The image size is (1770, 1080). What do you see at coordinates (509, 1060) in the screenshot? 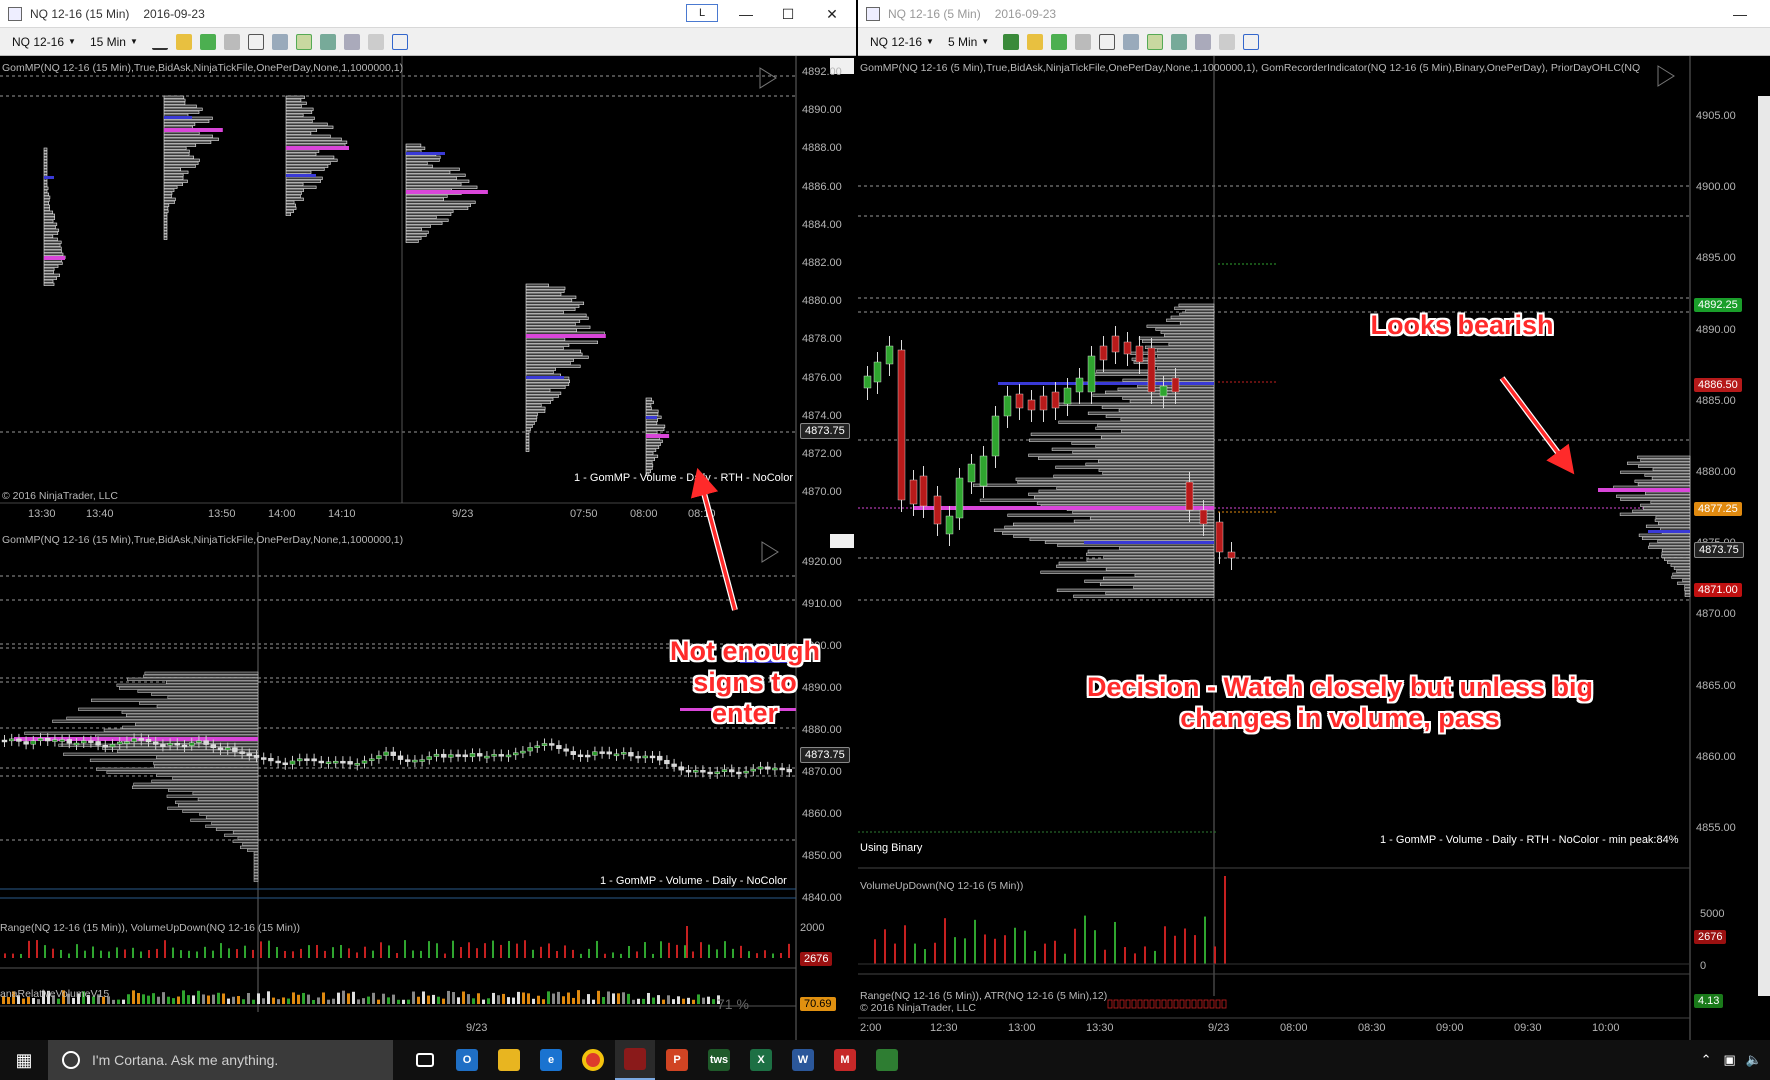
I see `file-explorer-icon` at bounding box center [509, 1060].